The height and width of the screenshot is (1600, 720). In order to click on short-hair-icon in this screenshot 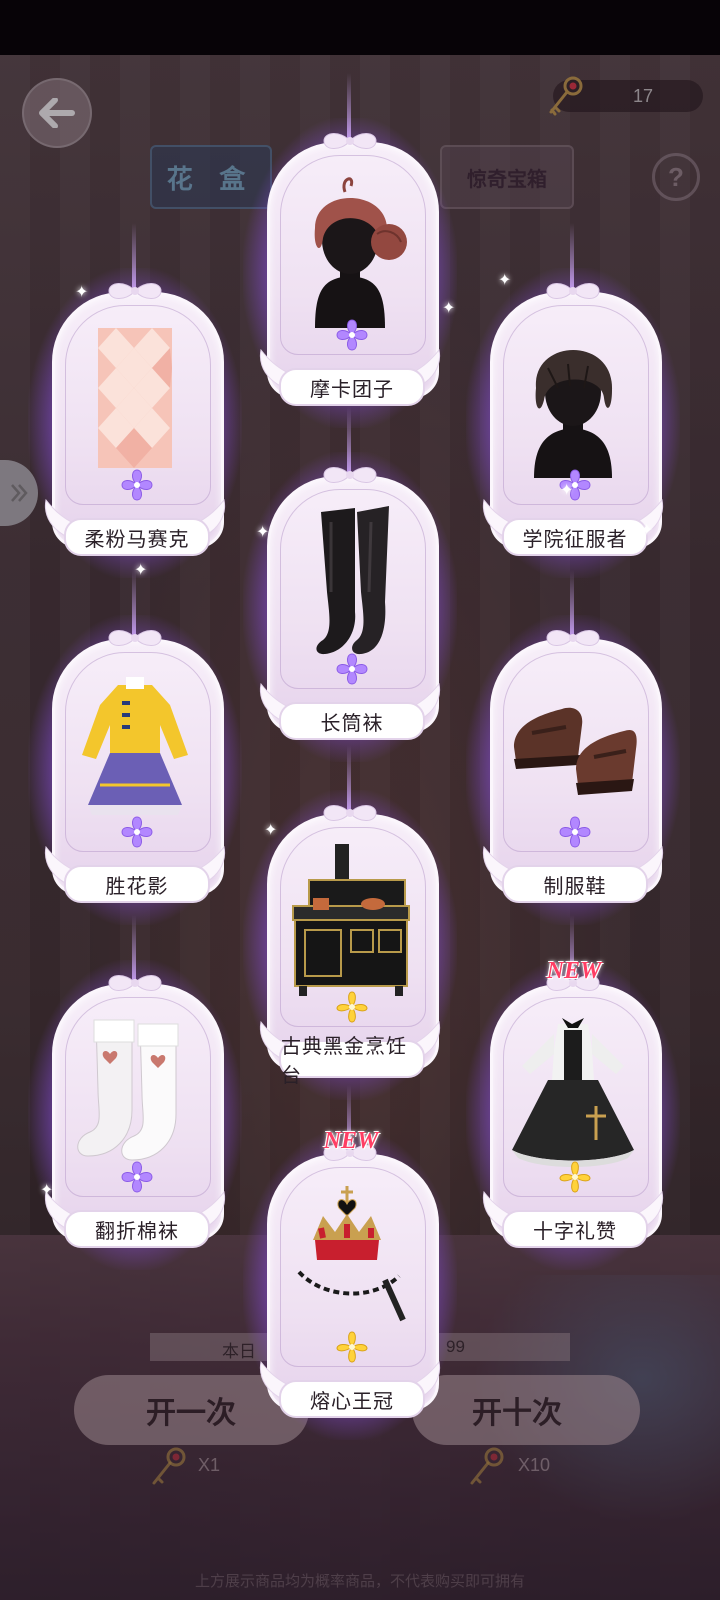, I will do `click(573, 398)`.